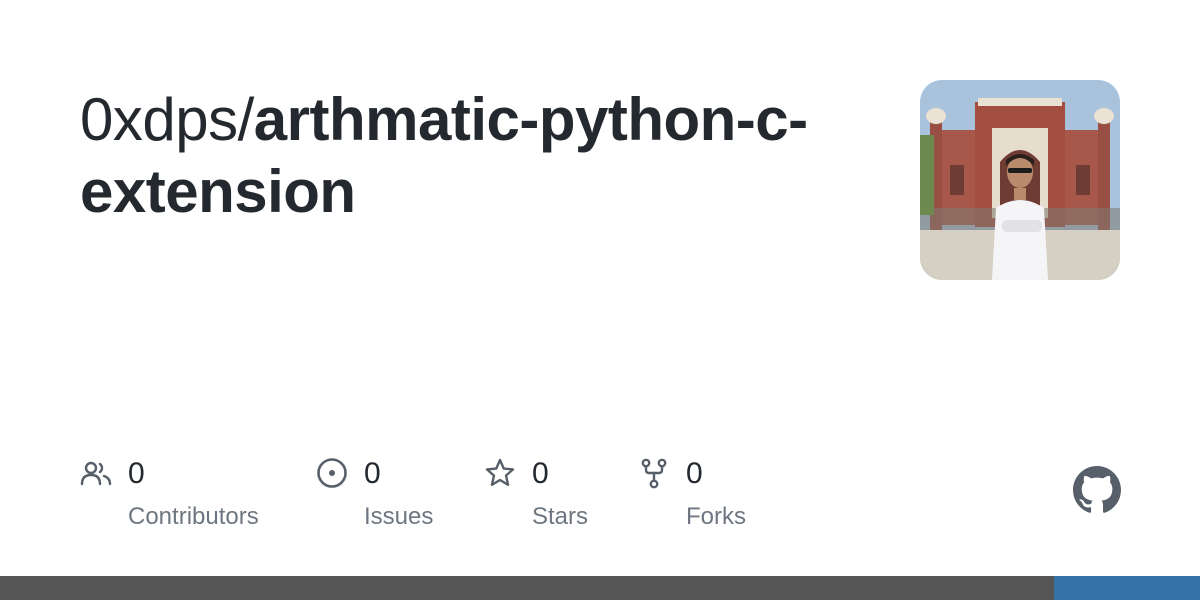 This screenshot has width=1200, height=600. I want to click on people-icon, so click(96, 473).